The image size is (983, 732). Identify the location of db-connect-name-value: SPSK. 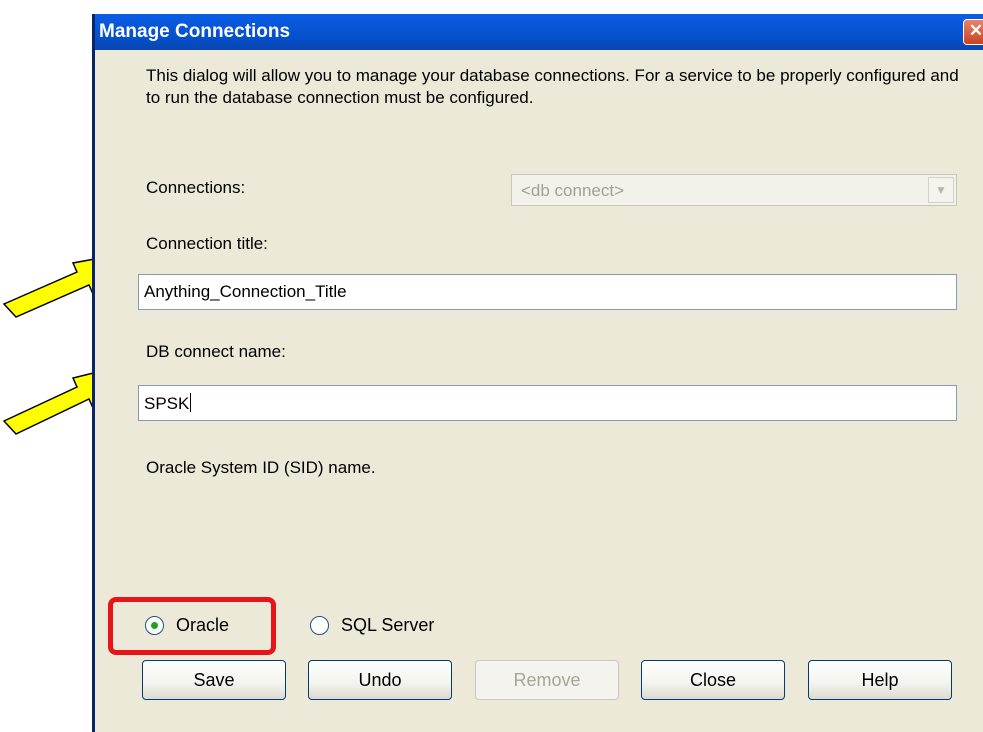
(167, 403).